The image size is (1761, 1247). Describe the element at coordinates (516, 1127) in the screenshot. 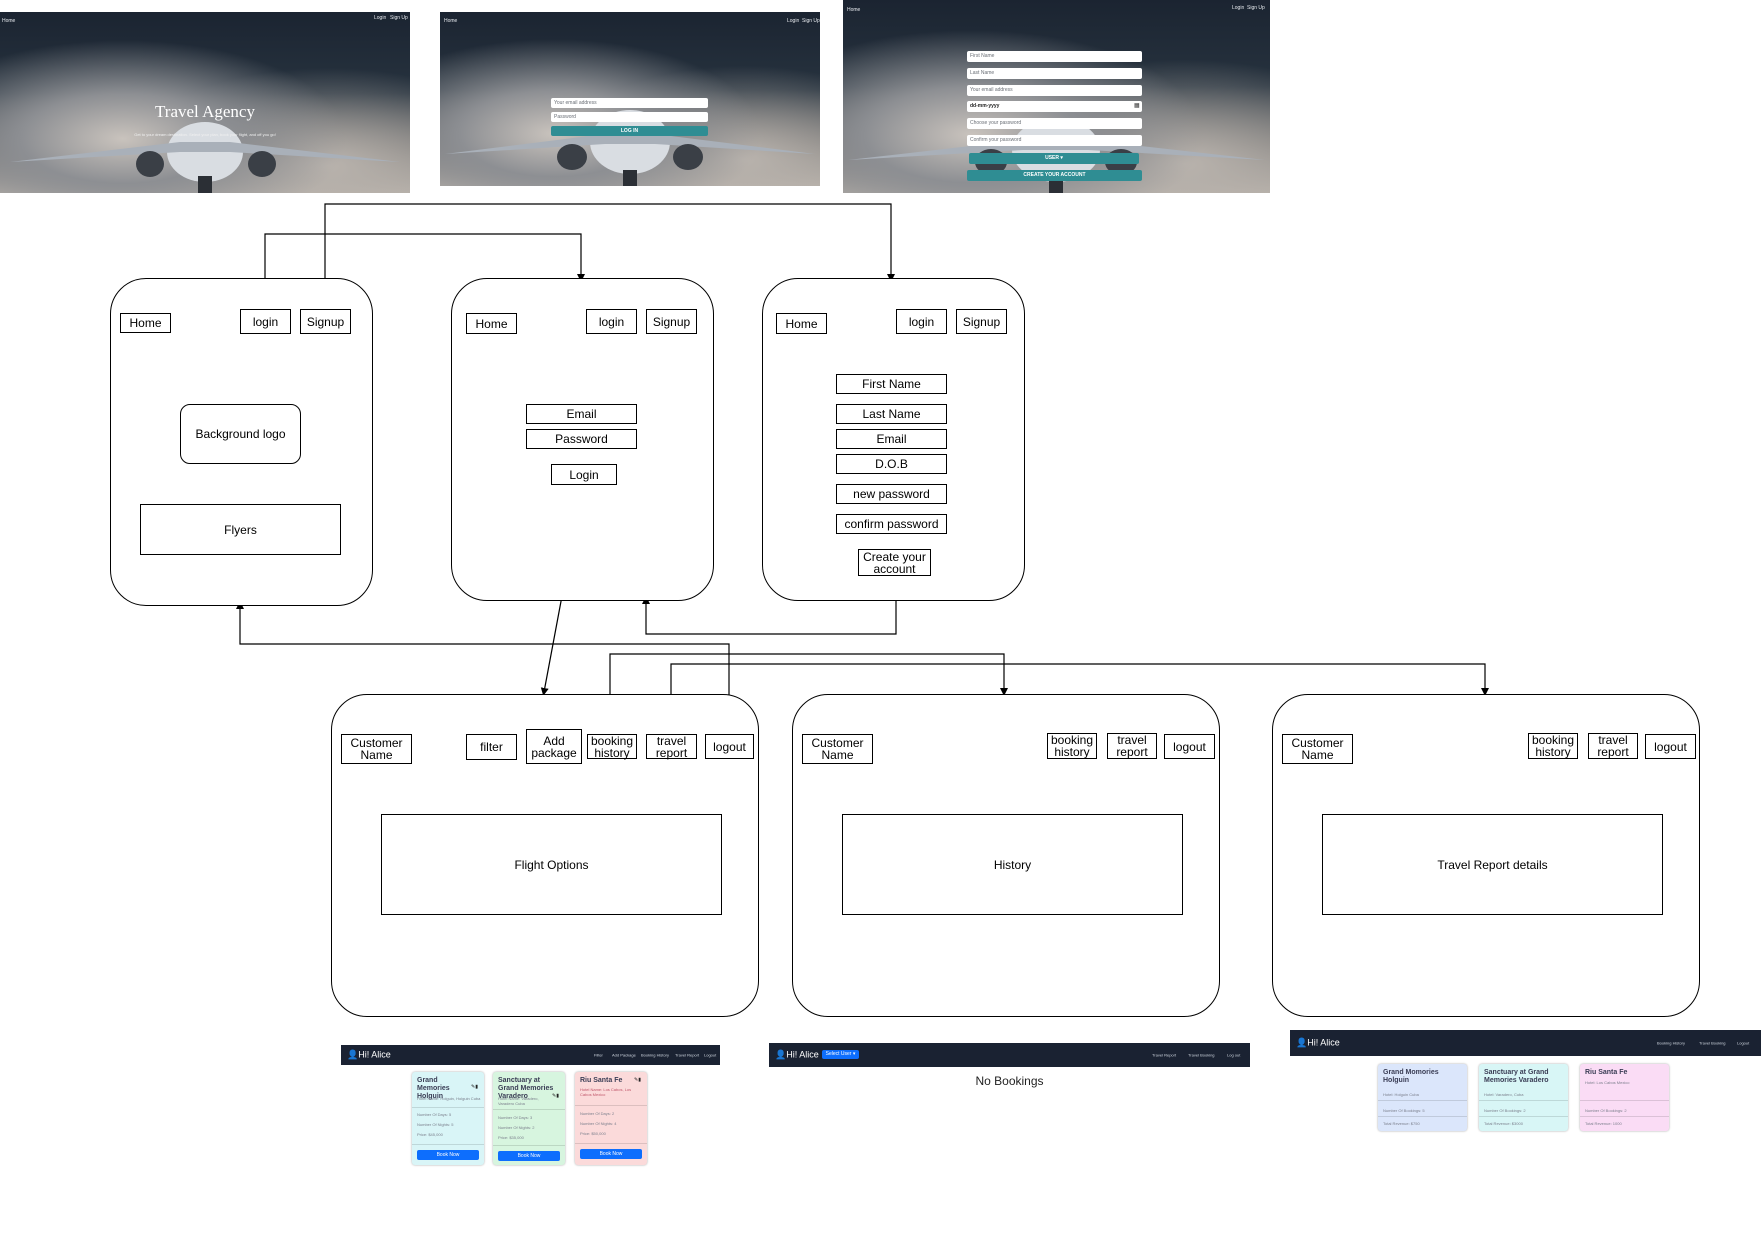

I see `card-nights: Number Of Nights: 2` at that location.